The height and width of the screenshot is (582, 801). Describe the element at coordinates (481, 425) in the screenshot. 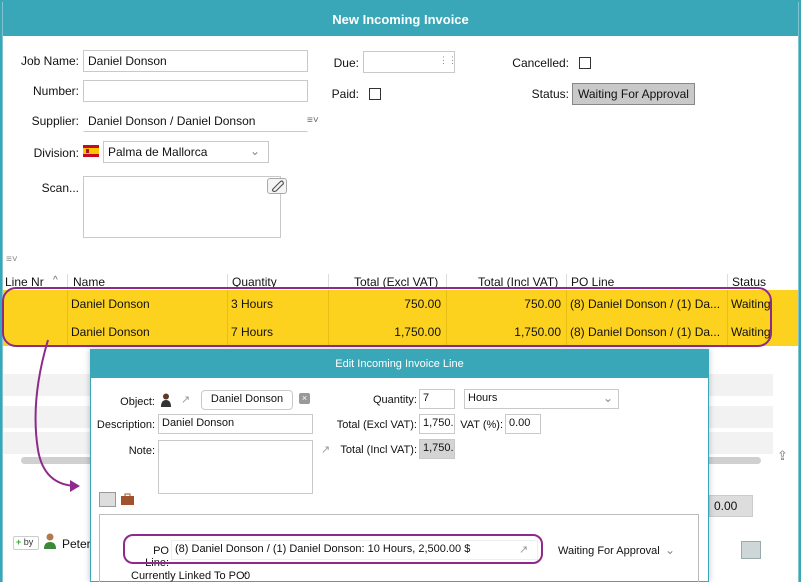

I see `vat-label: VAT (%):` at that location.